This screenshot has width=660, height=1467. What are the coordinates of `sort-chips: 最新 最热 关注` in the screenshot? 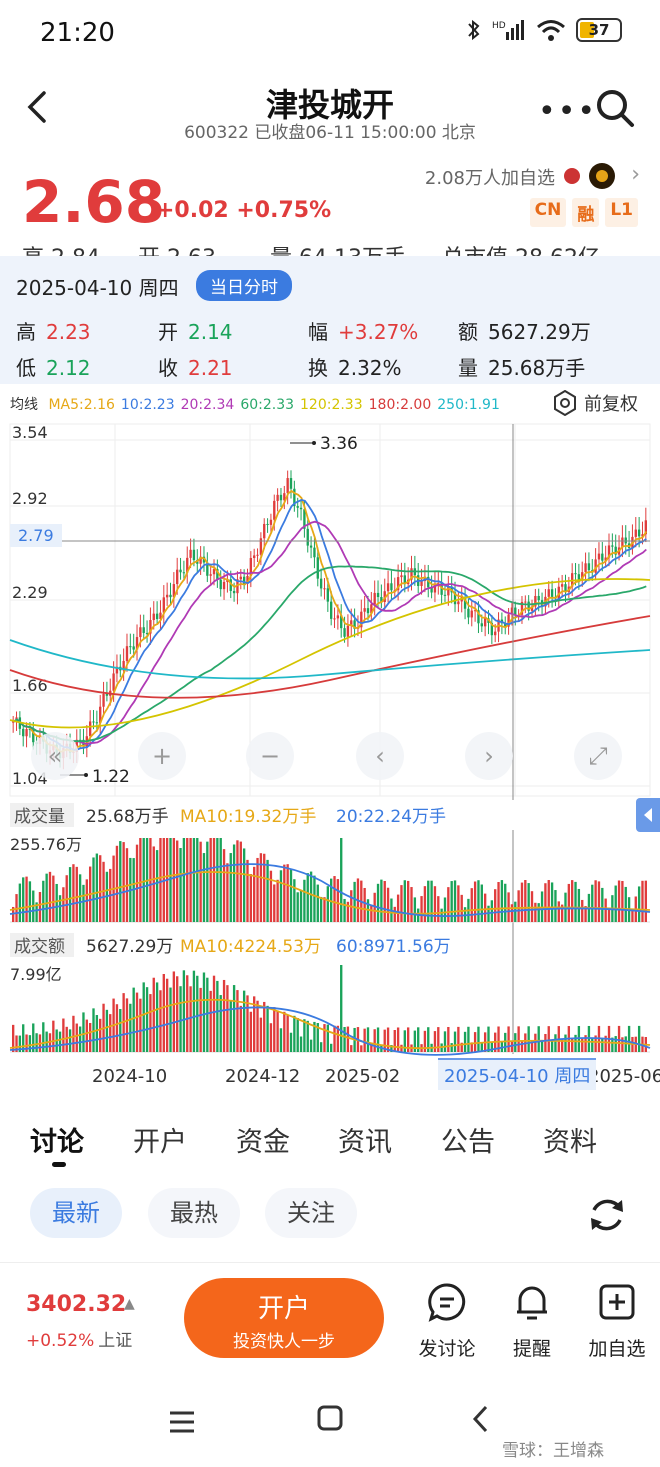 It's located at (330, 1218).